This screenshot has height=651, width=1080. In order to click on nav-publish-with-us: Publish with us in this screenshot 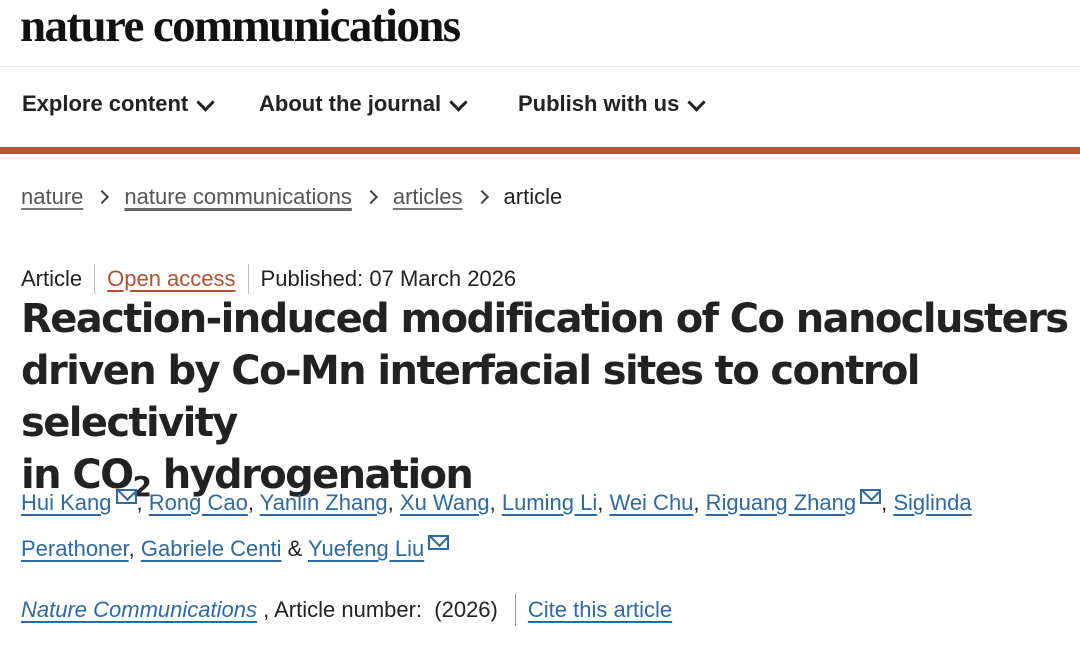, I will do `click(612, 104)`.